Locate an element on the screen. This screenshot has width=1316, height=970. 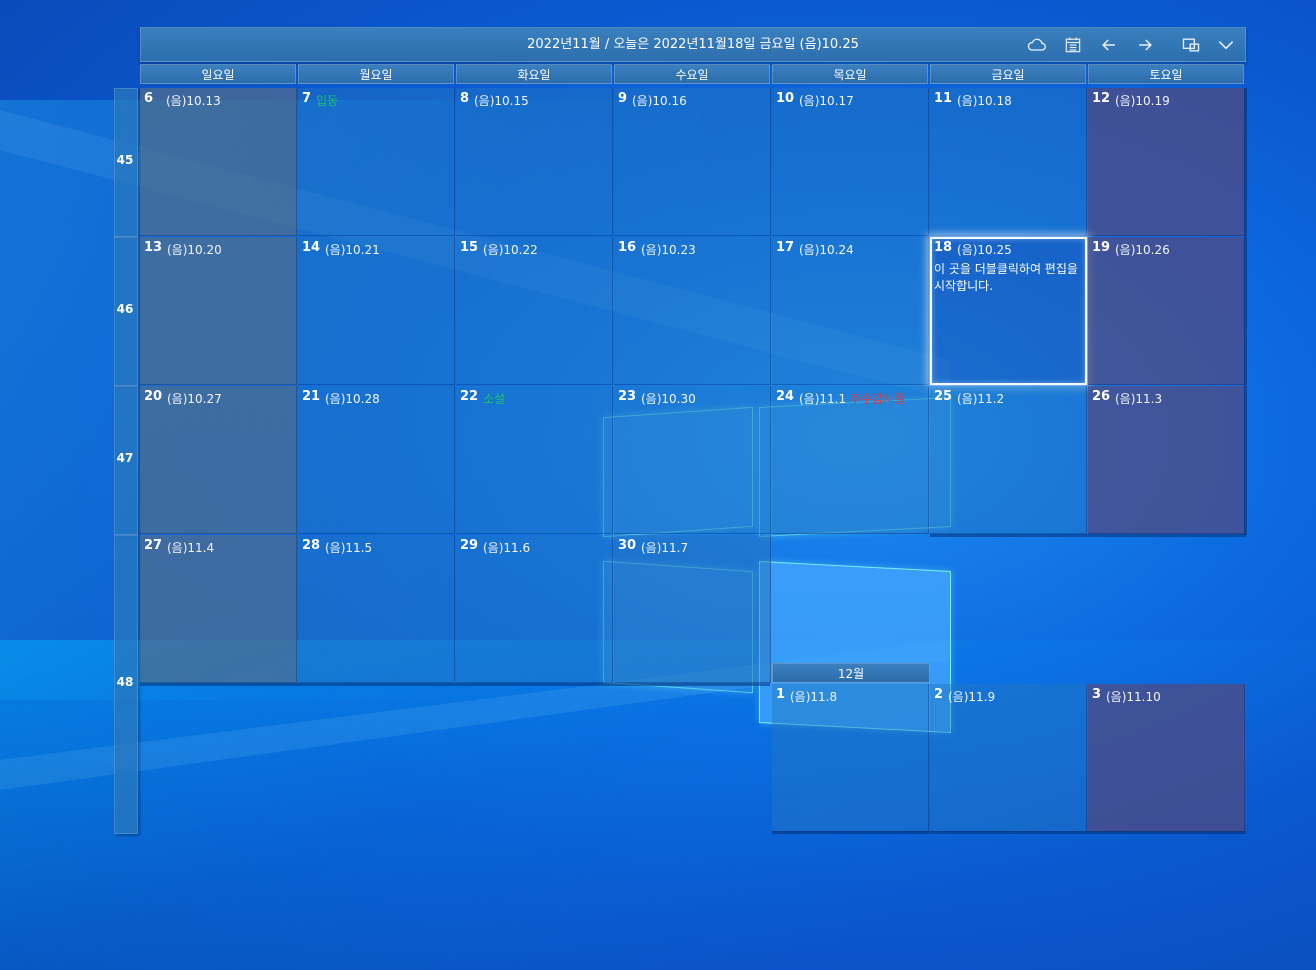
calendar-icon is located at coordinates (1073, 45).